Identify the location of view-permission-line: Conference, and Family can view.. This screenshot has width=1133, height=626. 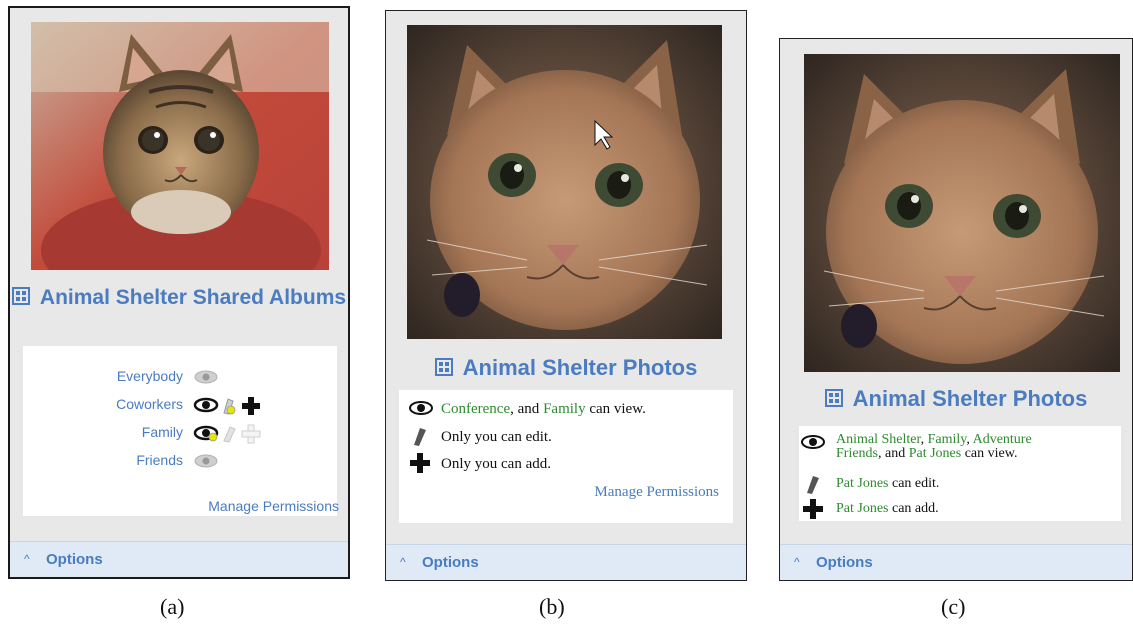
(543, 409).